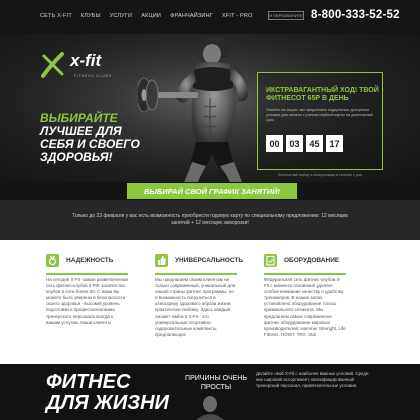 The height and width of the screenshot is (420, 420). Describe the element at coordinates (93, 76) in the screenshot. I see `brand-tagline: FITNESS CLUBS` at that location.